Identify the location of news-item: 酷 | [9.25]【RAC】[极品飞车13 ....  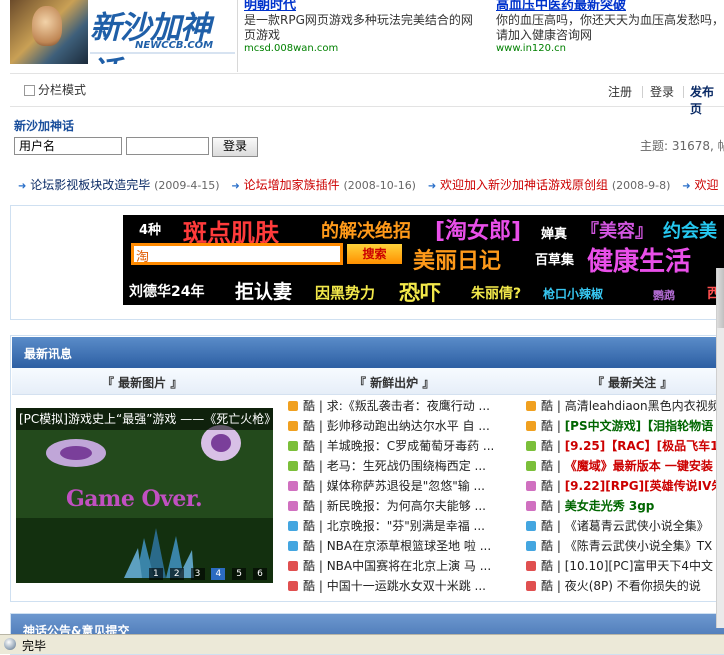
(624, 446).